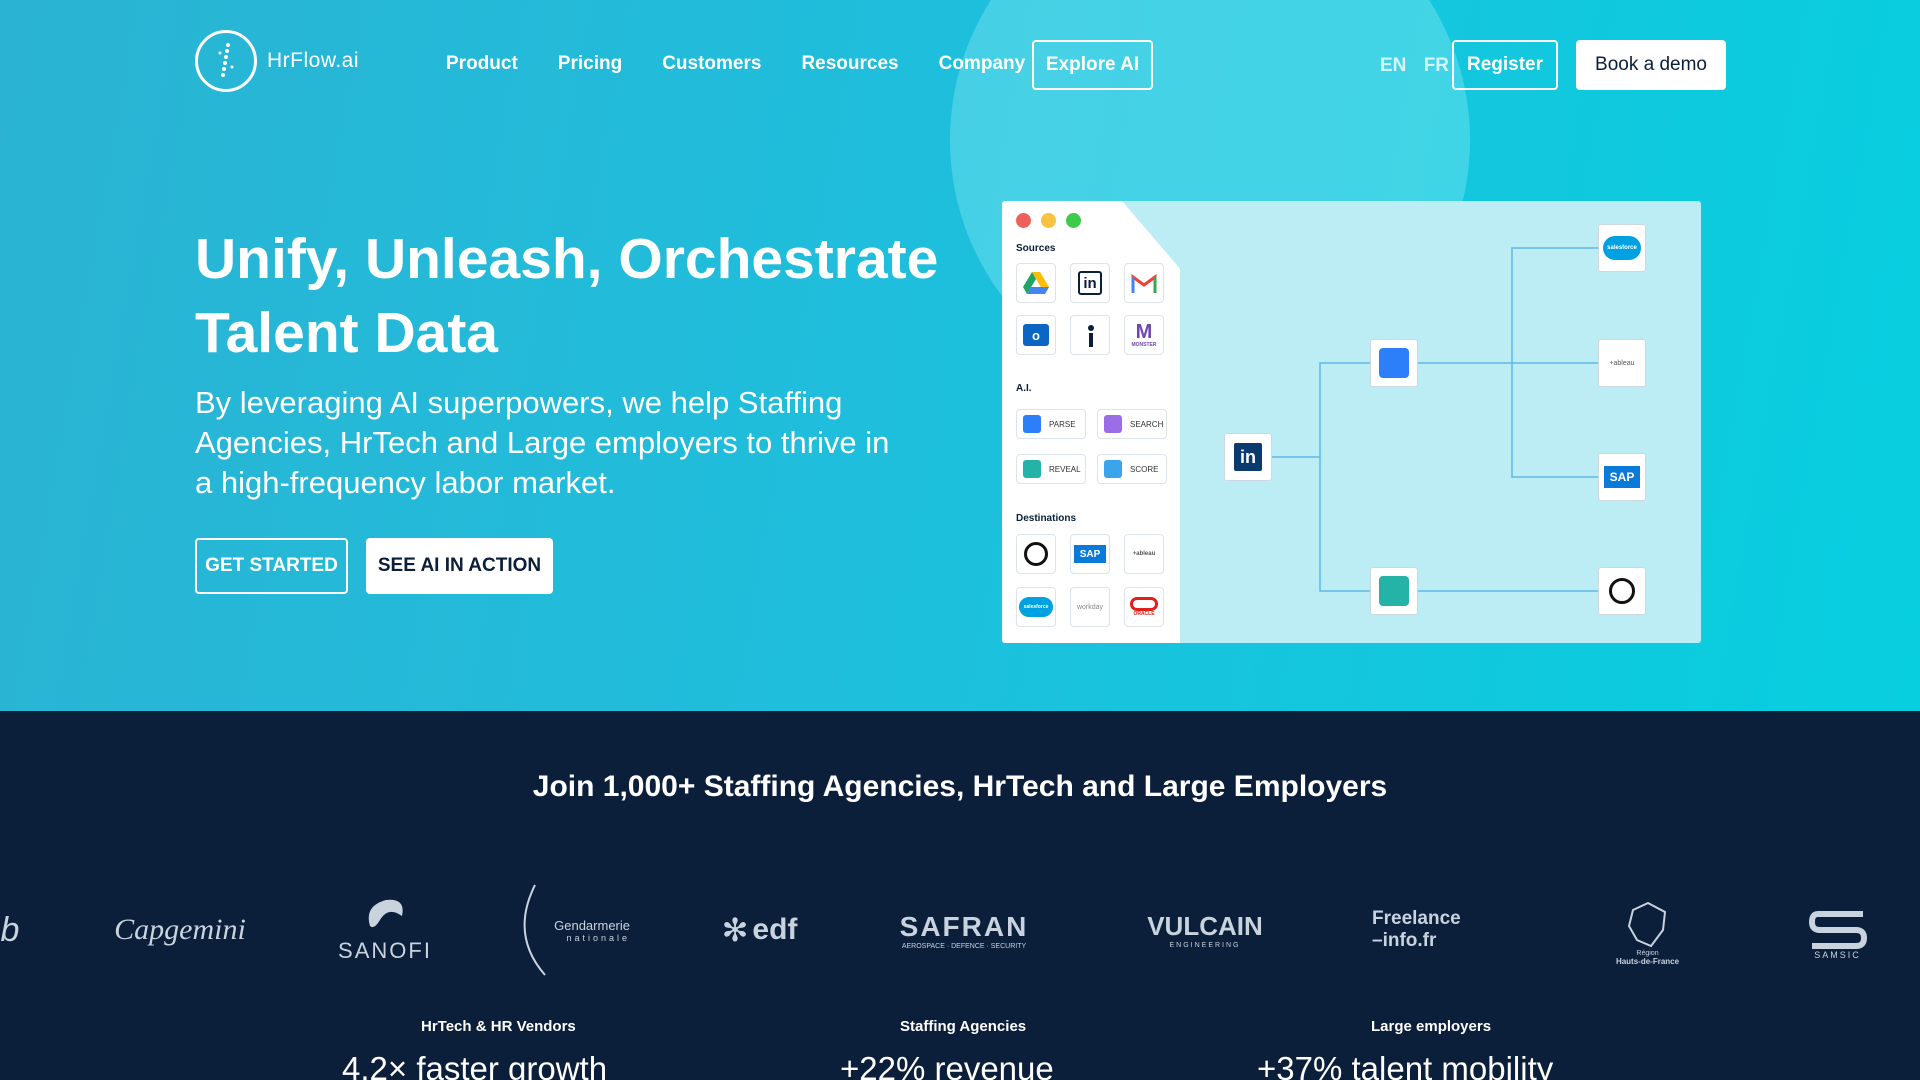 Image resolution: width=1920 pixels, height=1080 pixels. I want to click on edf-text: edf, so click(775, 929).